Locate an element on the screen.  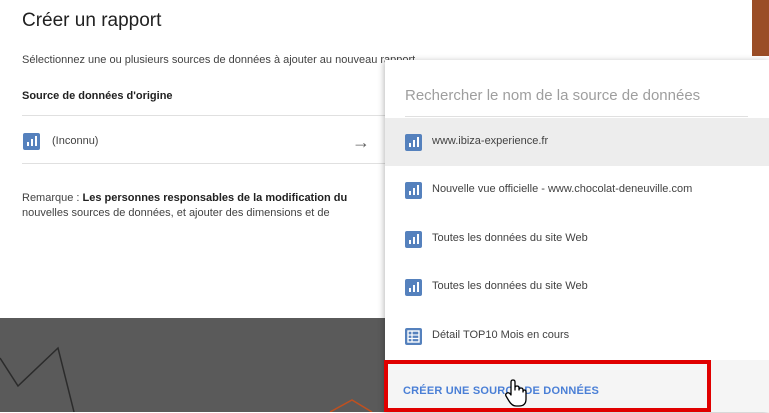
search-underline is located at coordinates (576, 116).